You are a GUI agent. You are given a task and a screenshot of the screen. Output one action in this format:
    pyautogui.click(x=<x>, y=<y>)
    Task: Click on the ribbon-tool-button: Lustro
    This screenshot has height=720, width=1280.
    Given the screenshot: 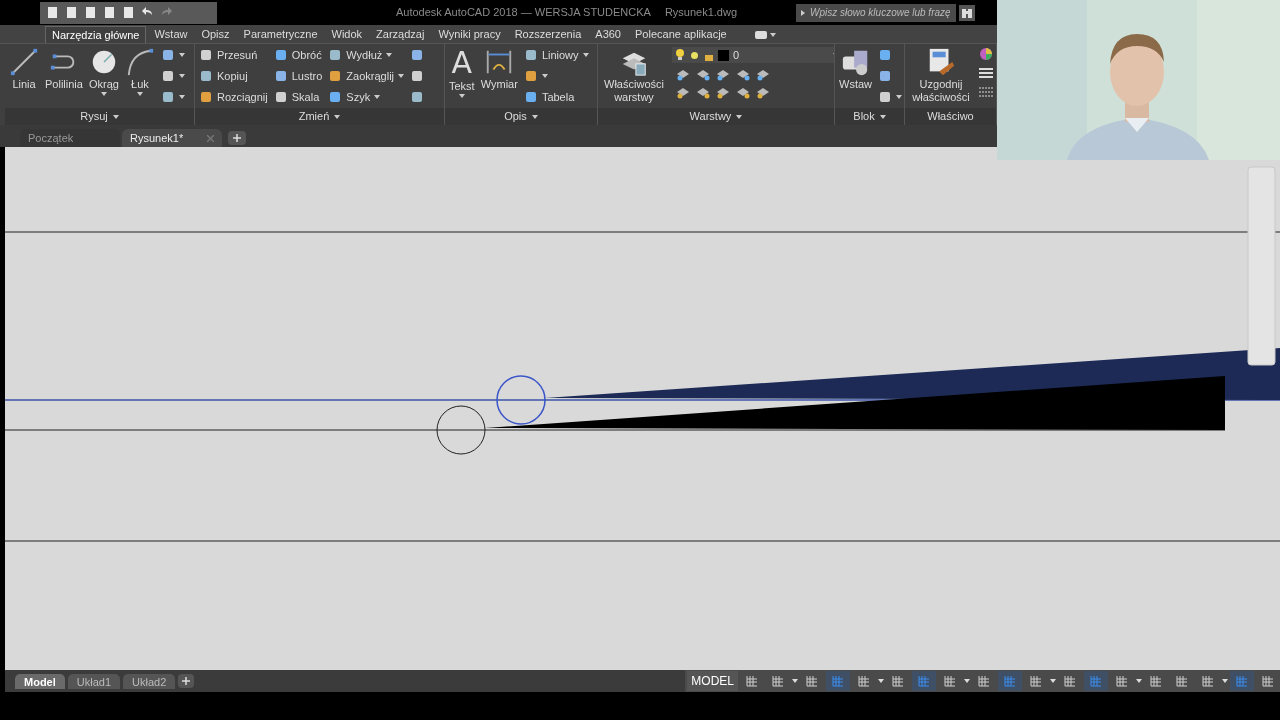 What is the action you would take?
    pyautogui.click(x=298, y=76)
    